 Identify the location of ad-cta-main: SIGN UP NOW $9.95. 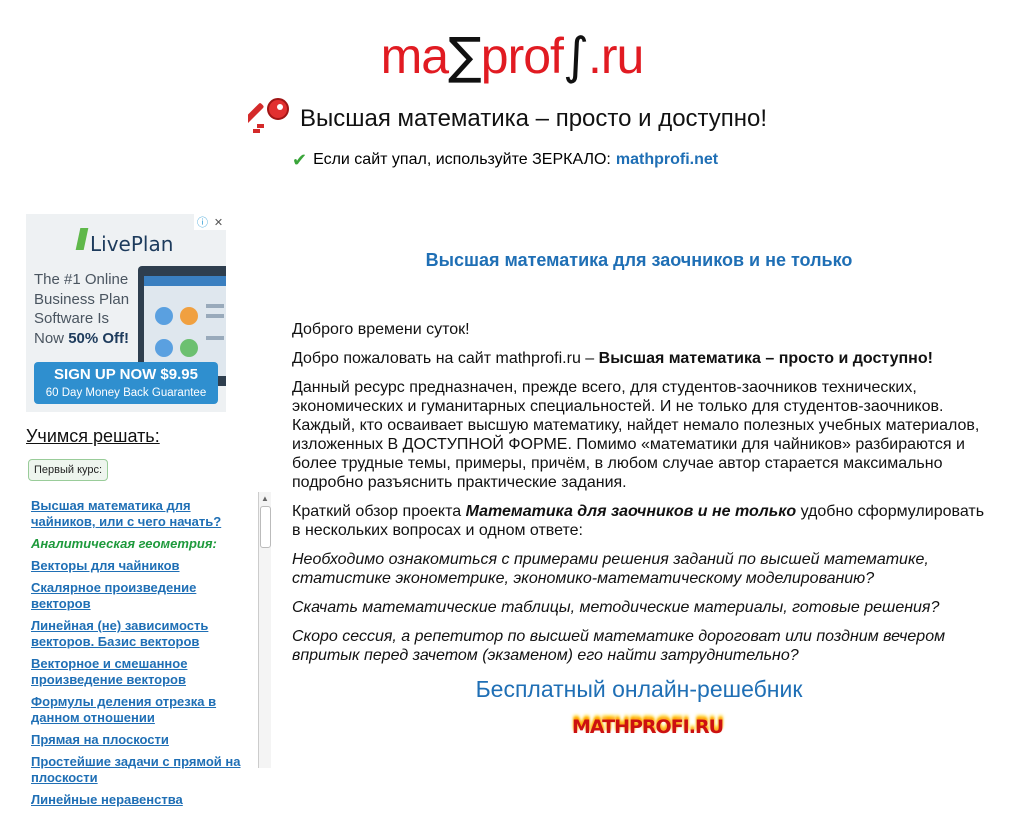
(126, 374).